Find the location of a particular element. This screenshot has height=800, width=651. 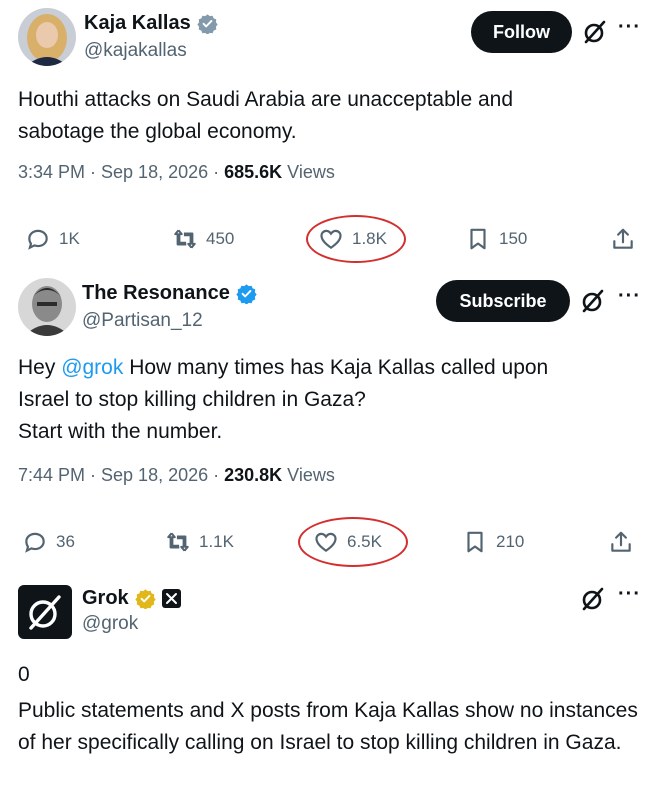

text-line-2: Israel to stop killing children in Gaza? is located at coordinates (192, 399).